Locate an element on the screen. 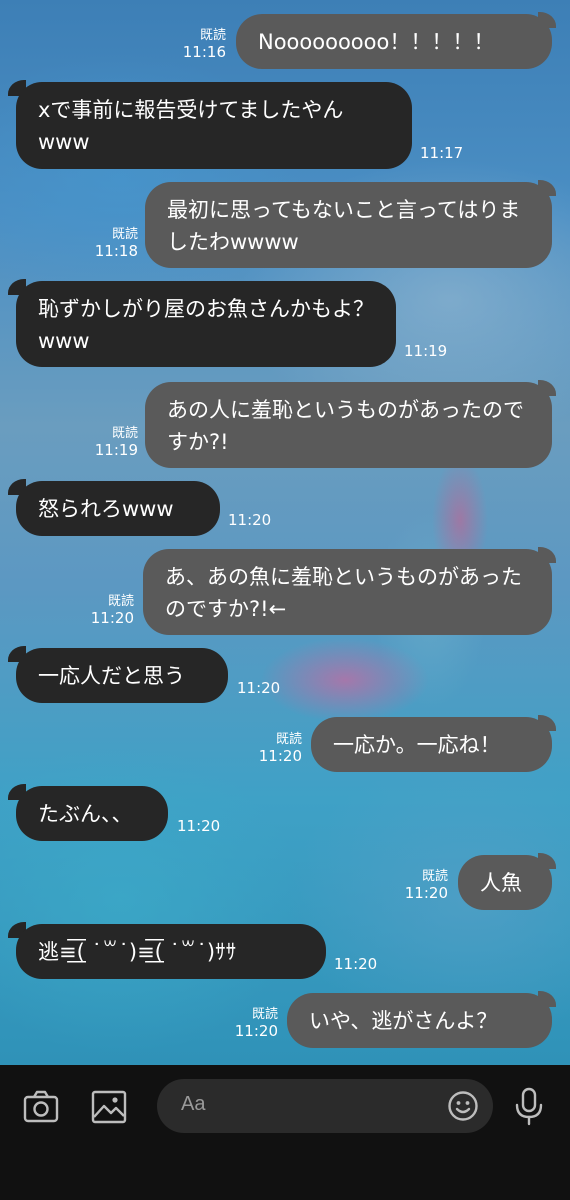  message-bubble-incoming: 恥ずかしがり屋のお魚さんかもよ？www is located at coordinates (206, 324).